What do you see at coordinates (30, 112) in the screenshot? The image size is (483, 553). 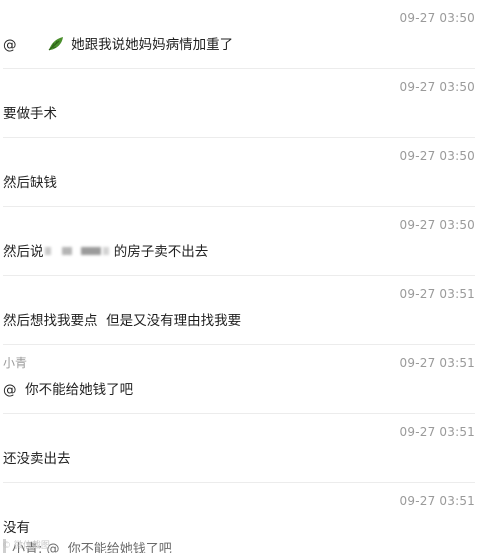 I see `message-text: 要做手术` at bounding box center [30, 112].